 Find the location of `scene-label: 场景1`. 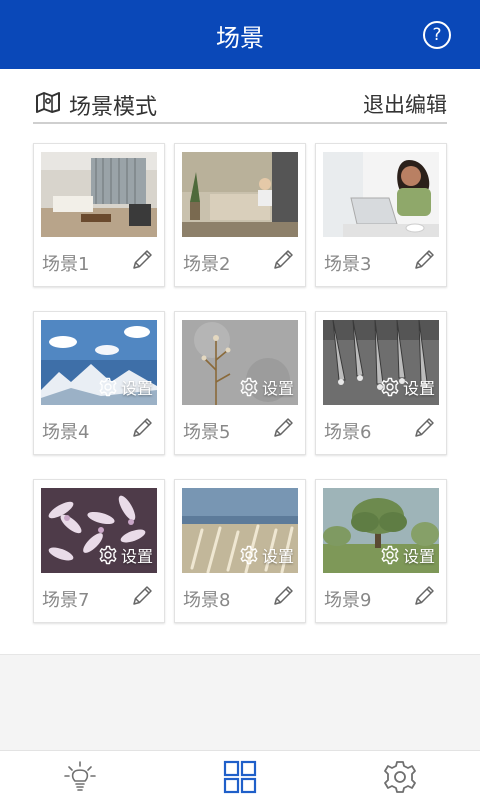

scene-label: 场景1 is located at coordinates (66, 264).